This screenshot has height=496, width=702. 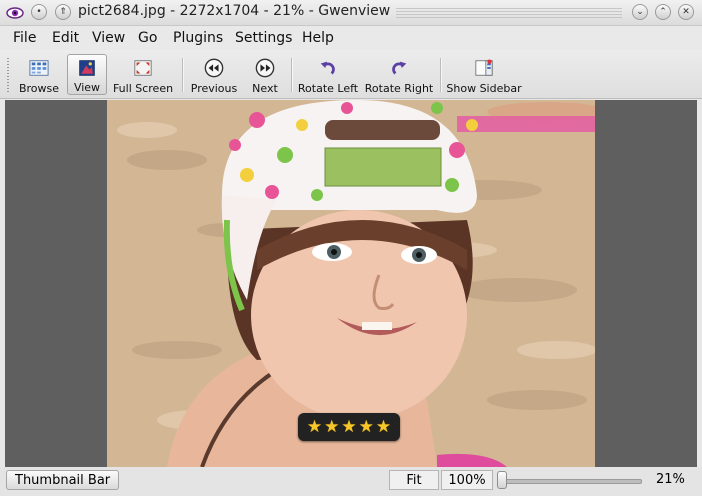 What do you see at coordinates (265, 88) in the screenshot?
I see `next-label: Next` at bounding box center [265, 88].